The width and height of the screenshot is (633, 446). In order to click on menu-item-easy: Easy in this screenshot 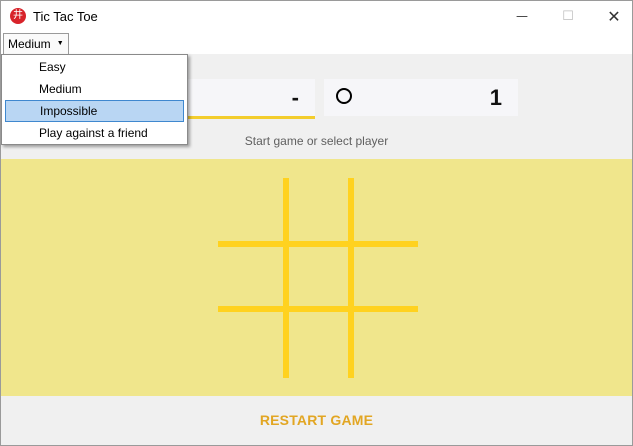, I will do `click(94, 67)`.